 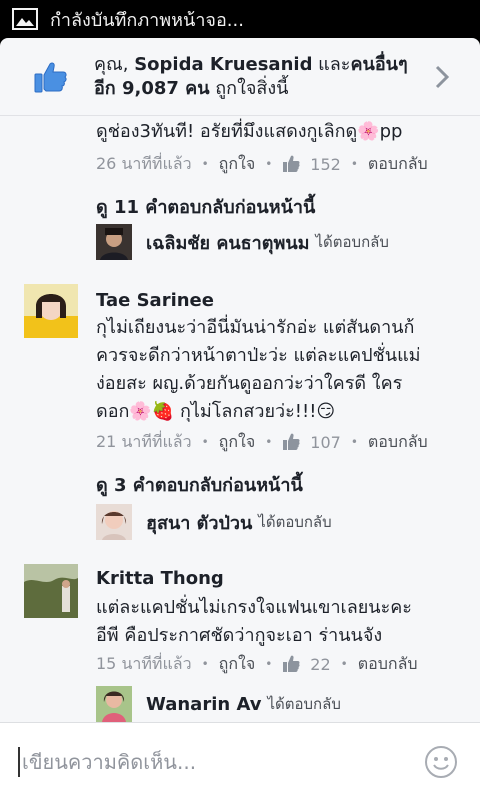 What do you see at coordinates (217, 761) in the screenshot?
I see `comment-input` at bounding box center [217, 761].